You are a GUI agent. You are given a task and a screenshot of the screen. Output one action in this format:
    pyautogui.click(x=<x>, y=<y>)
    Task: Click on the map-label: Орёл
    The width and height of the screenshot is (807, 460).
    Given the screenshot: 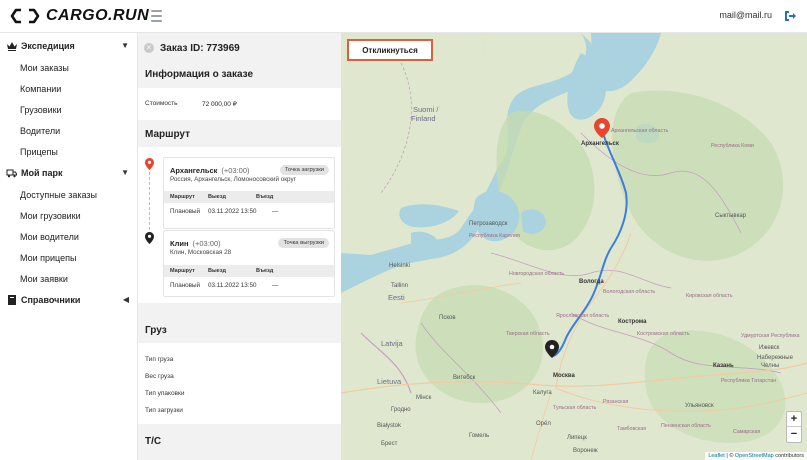 What is the action you would take?
    pyautogui.click(x=543, y=424)
    